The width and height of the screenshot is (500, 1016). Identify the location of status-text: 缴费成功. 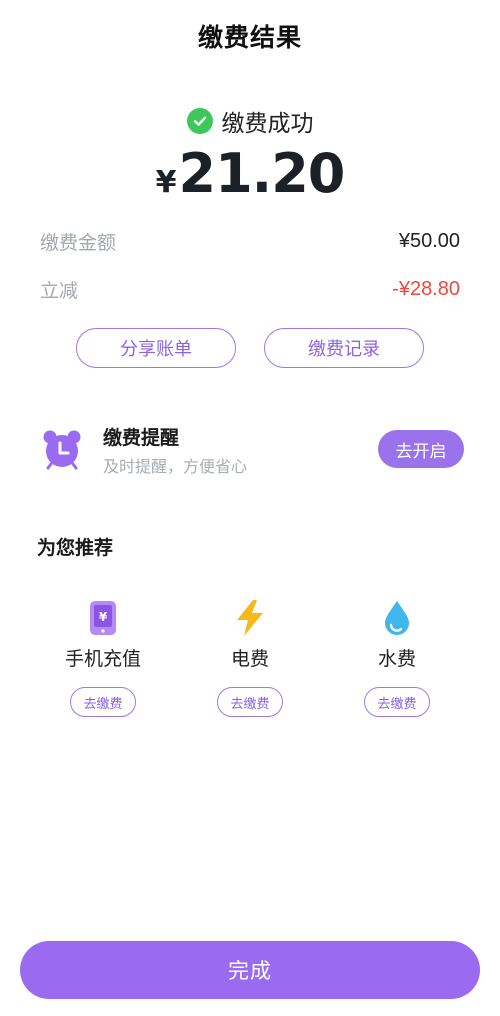
(267, 124).